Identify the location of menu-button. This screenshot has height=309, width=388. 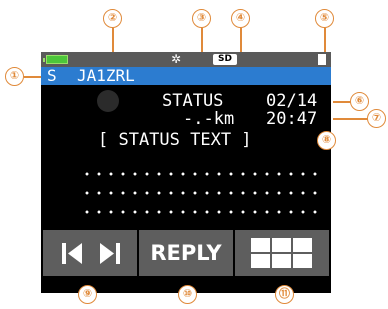
(282, 253).